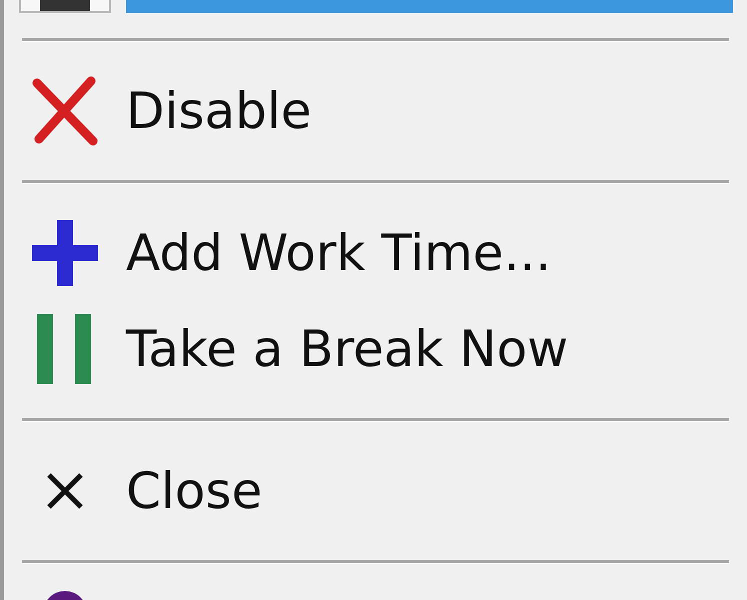  What do you see at coordinates (347, 349) in the screenshot?
I see `menu-item: Take a Break Now` at bounding box center [347, 349].